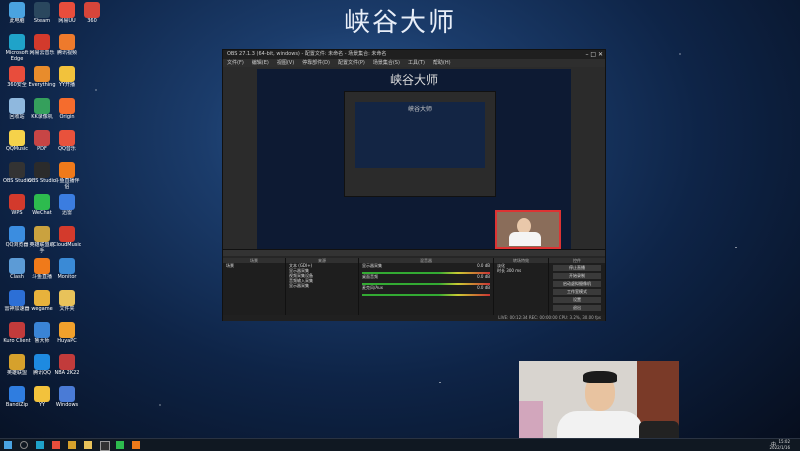  I want to click on desktop-icon: Windows, so click(67, 400).